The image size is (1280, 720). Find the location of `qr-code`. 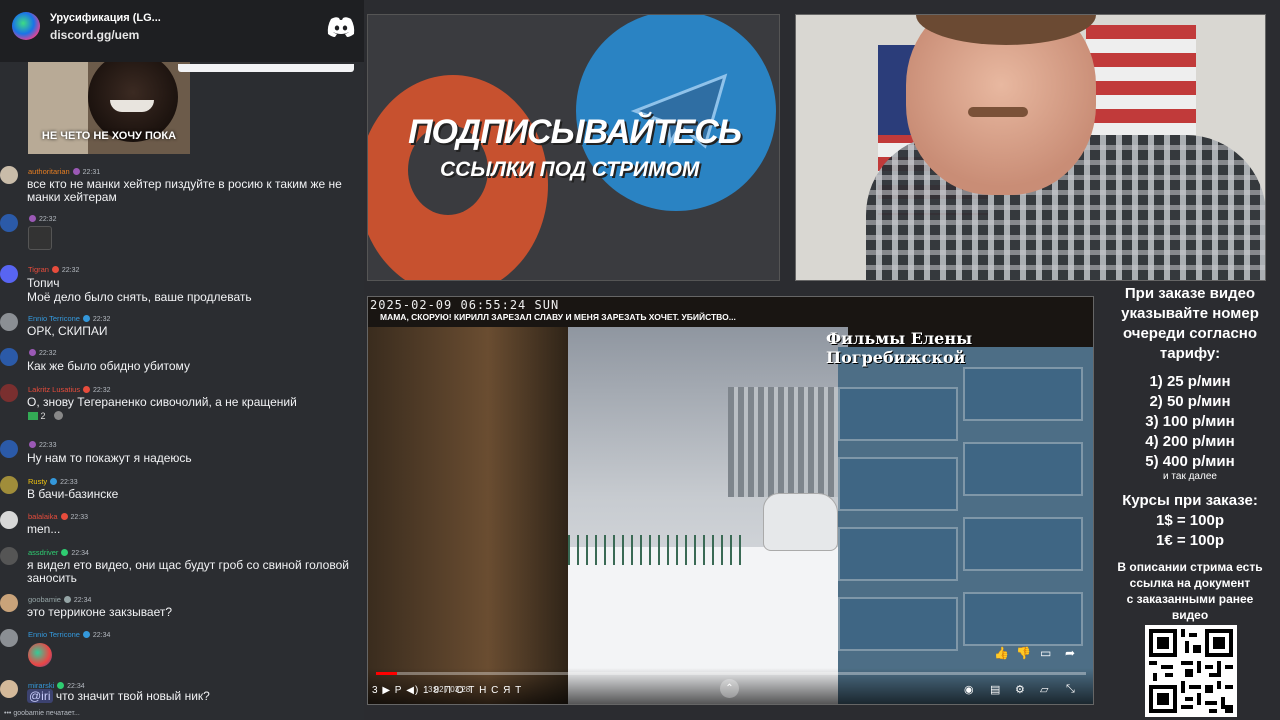

qr-code is located at coordinates (1191, 671).